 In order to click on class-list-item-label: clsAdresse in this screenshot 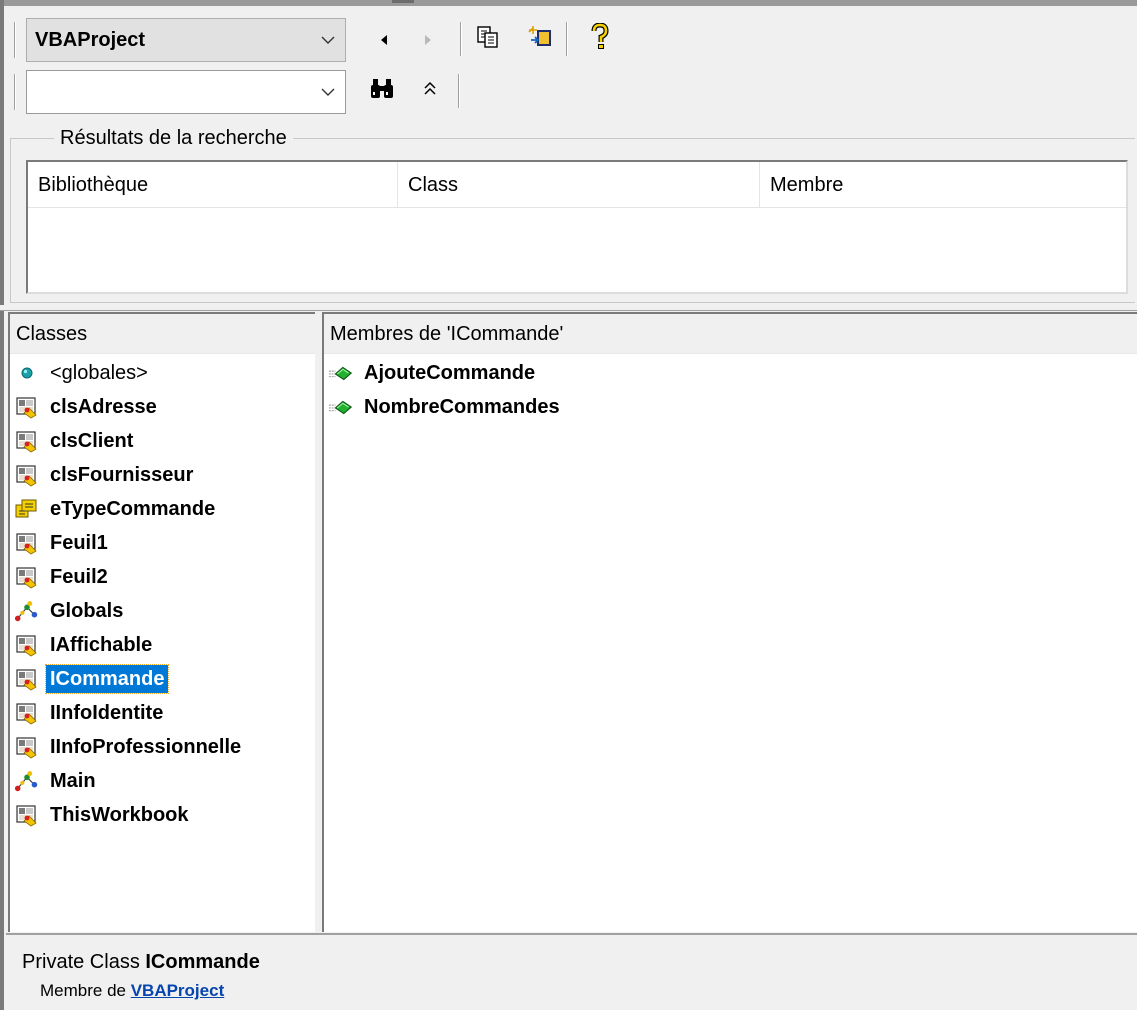, I will do `click(103, 407)`.